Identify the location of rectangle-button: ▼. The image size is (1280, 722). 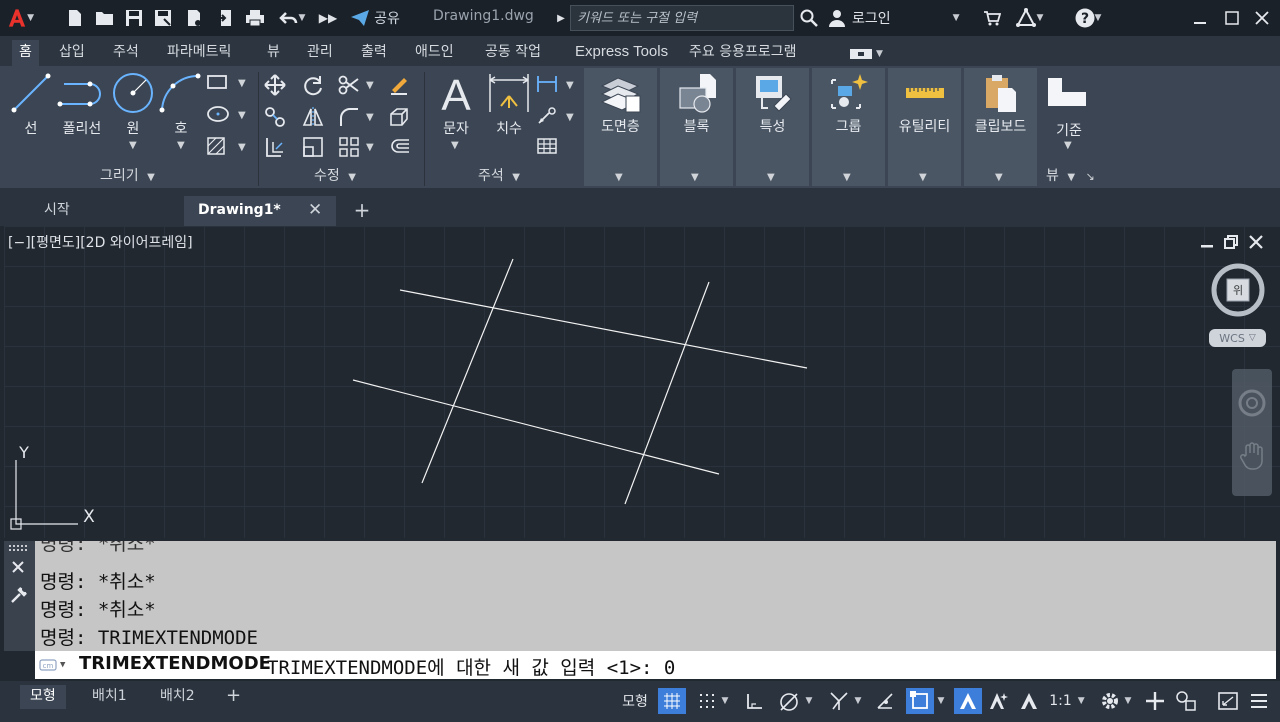
(229, 84).